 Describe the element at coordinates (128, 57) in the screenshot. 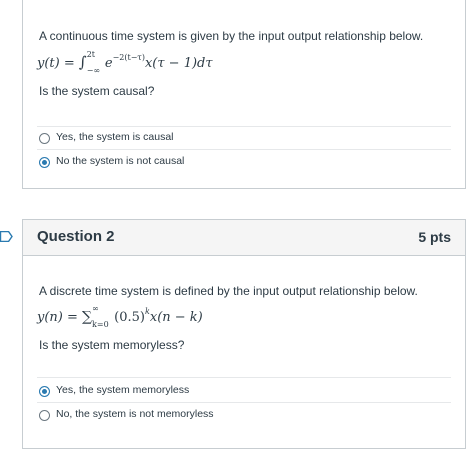

I see `exp-power: −2(t−τ)` at that location.